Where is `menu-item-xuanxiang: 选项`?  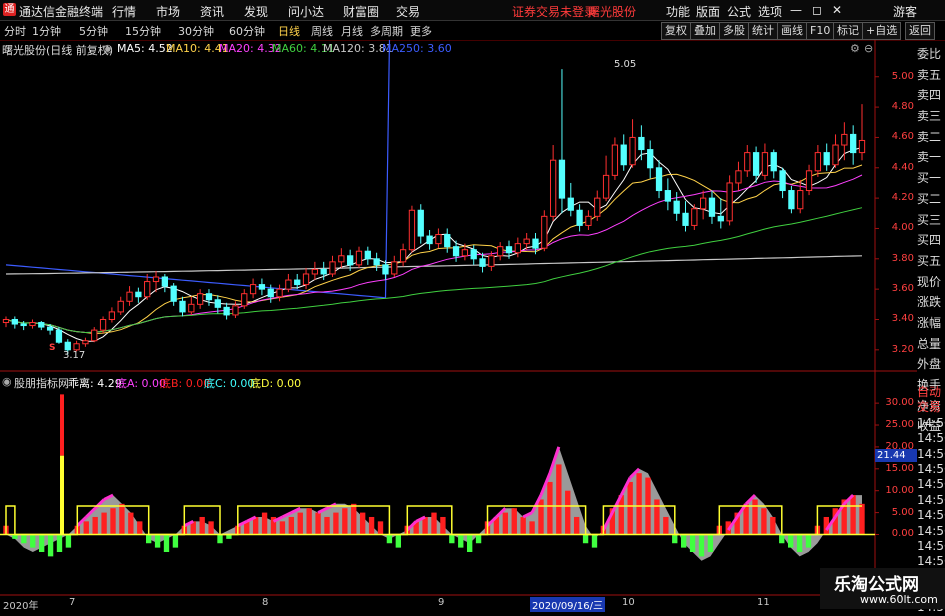
menu-item-xuanxiang: 选项 is located at coordinates (770, 11).